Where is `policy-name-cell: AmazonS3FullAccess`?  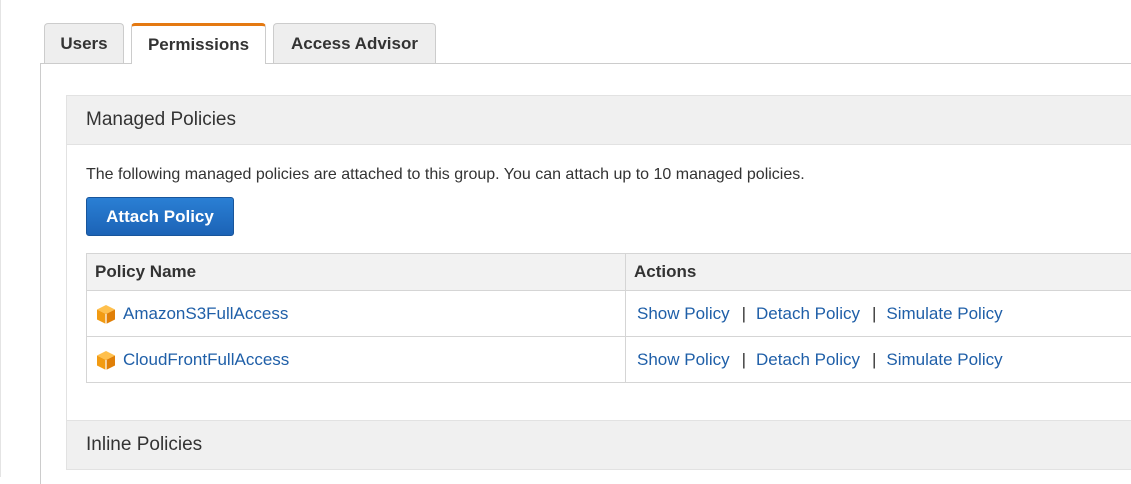 policy-name-cell: AmazonS3FullAccess is located at coordinates (356, 314).